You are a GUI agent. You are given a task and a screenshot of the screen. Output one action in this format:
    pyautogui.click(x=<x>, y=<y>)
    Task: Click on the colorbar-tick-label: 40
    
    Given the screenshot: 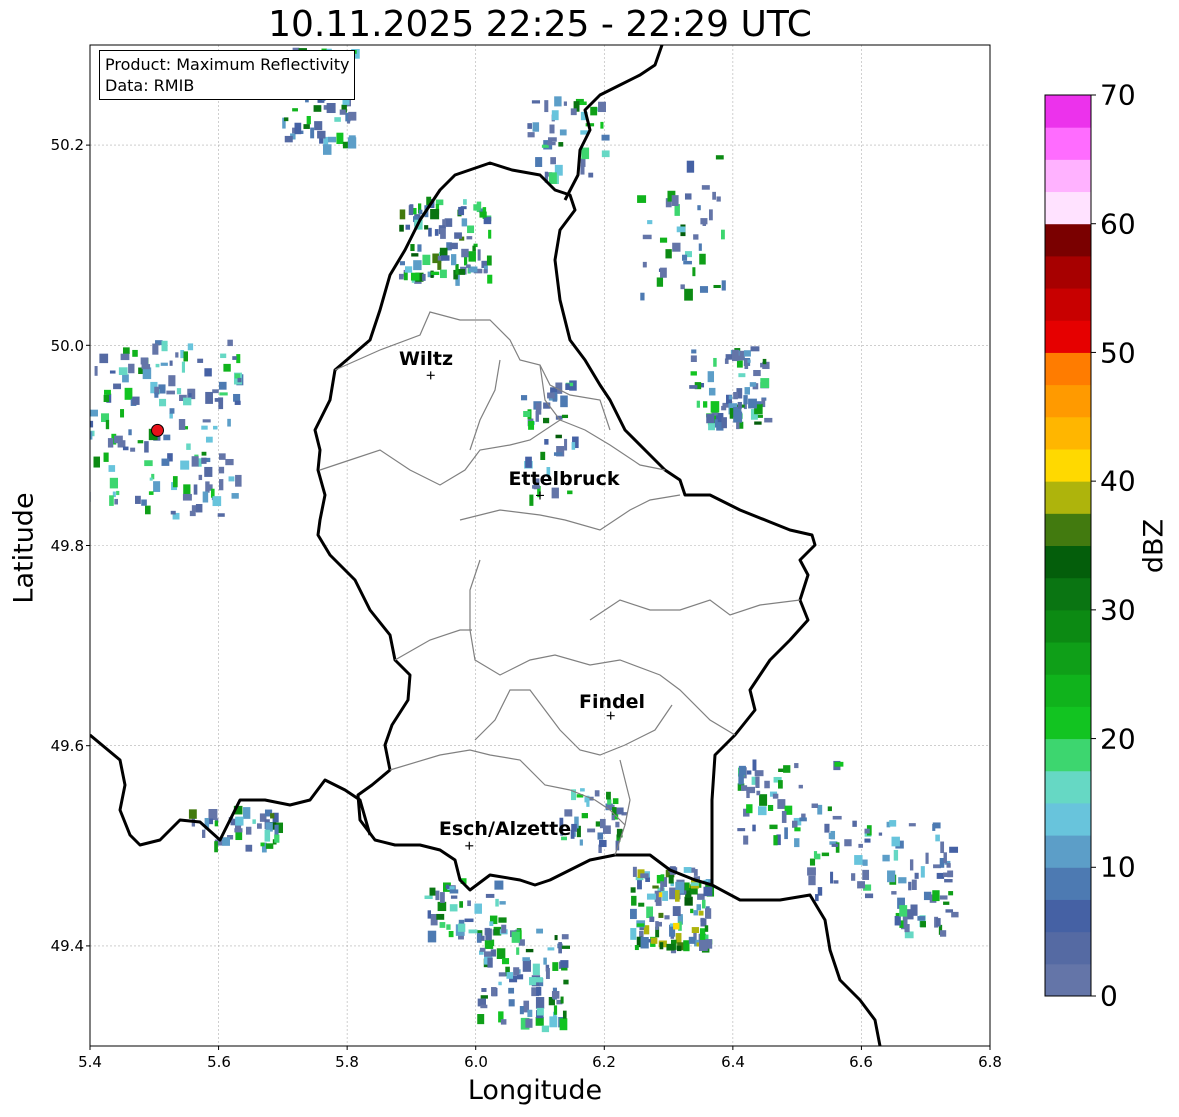 What is the action you would take?
    pyautogui.click(x=1118, y=481)
    